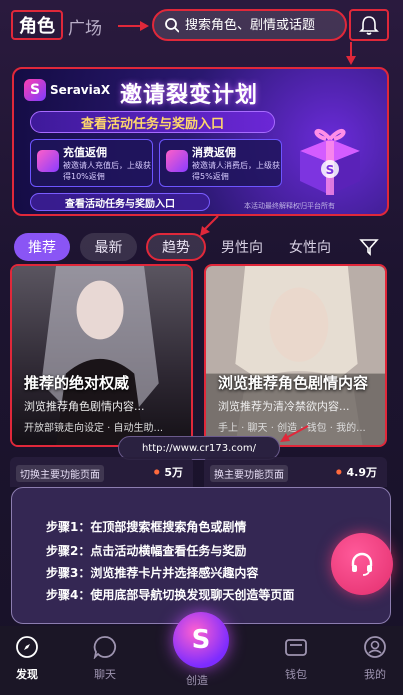  I want to click on guide-step: 步骤3：浏览推荐卡片并选择感兴趣内容, so click(152, 573).